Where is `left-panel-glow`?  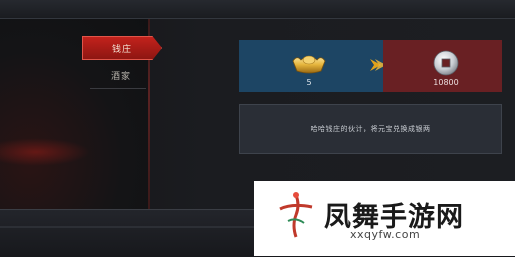 left-panel-glow is located at coordinates (45, 152).